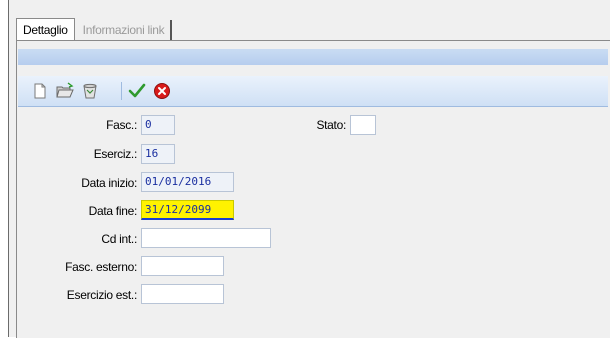 This screenshot has height=338, width=610. I want to click on open-folder-icon, so click(65, 91).